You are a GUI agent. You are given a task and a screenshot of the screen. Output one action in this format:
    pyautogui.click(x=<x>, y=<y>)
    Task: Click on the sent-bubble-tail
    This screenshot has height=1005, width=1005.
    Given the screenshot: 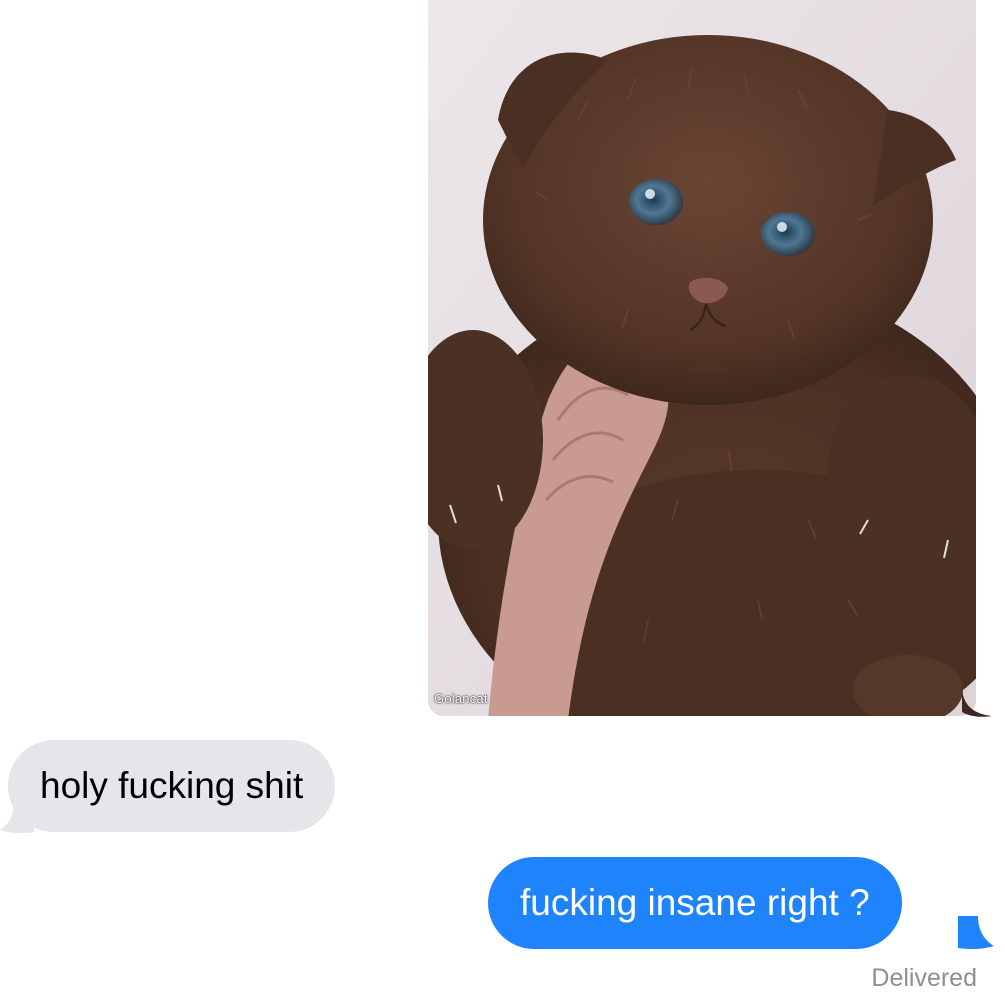 What is the action you would take?
    pyautogui.click(x=976, y=933)
    